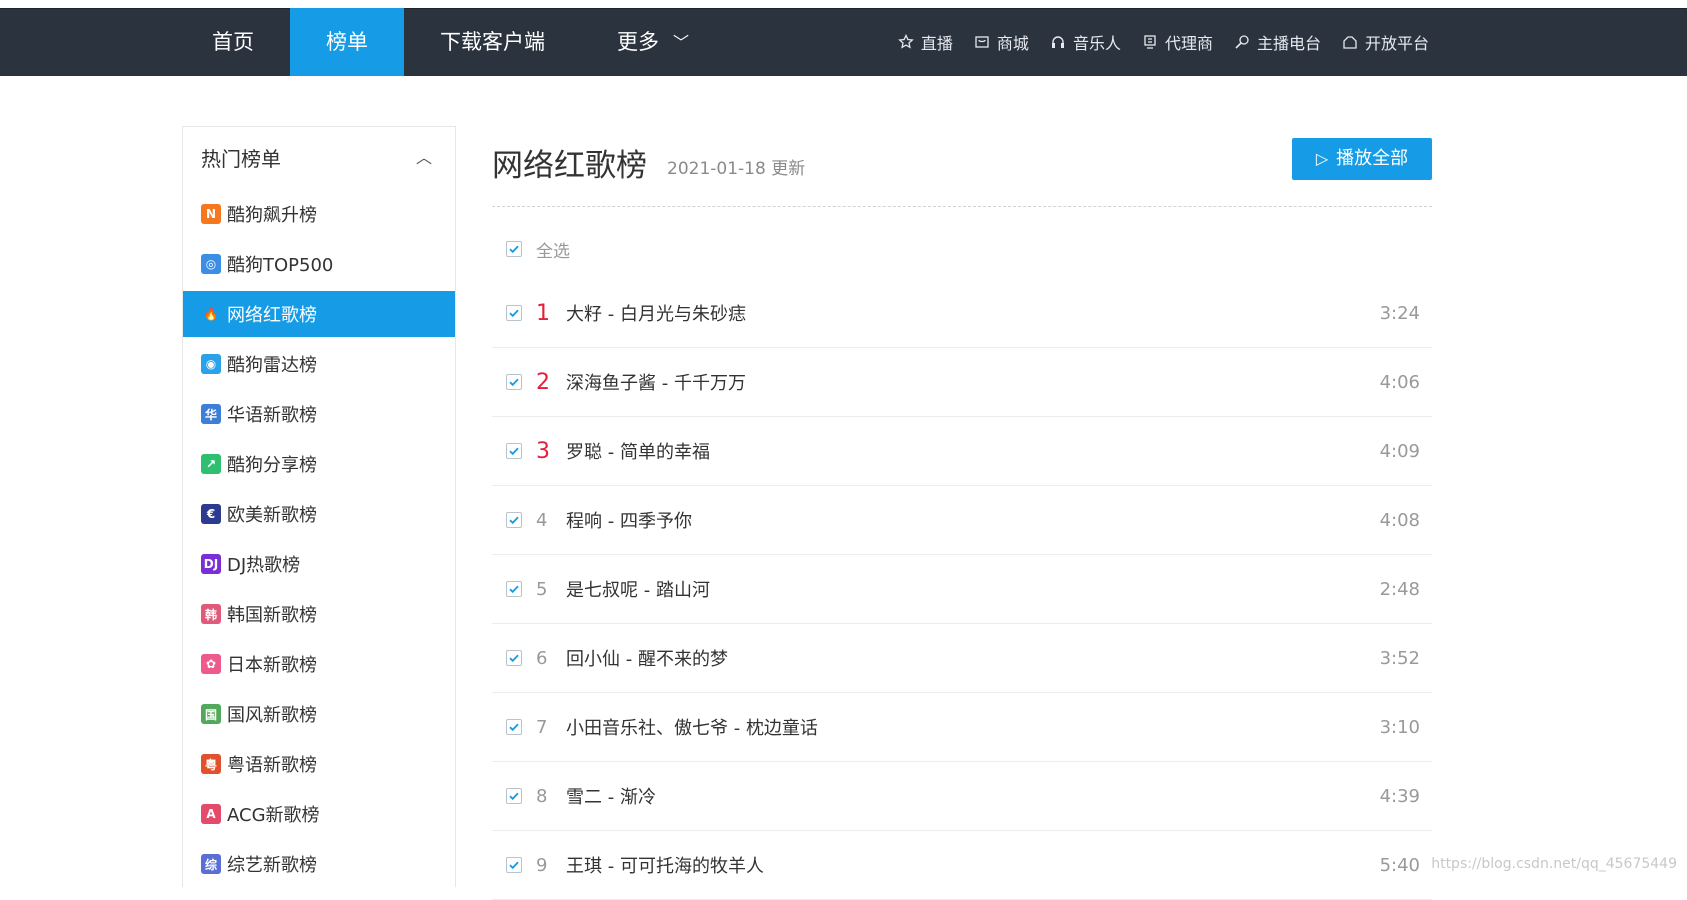  What do you see at coordinates (319, 364) in the screenshot?
I see `sidebar-item: ◉ 酷狗雷达榜` at bounding box center [319, 364].